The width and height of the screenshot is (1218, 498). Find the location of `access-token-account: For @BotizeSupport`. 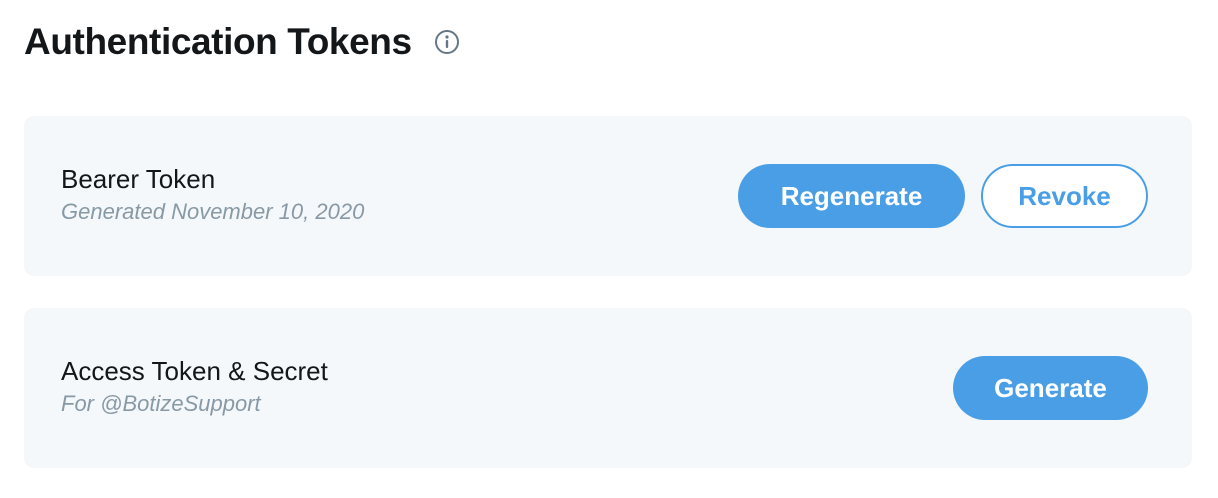

access-token-account: For @BotizeSupport is located at coordinates (161, 403).